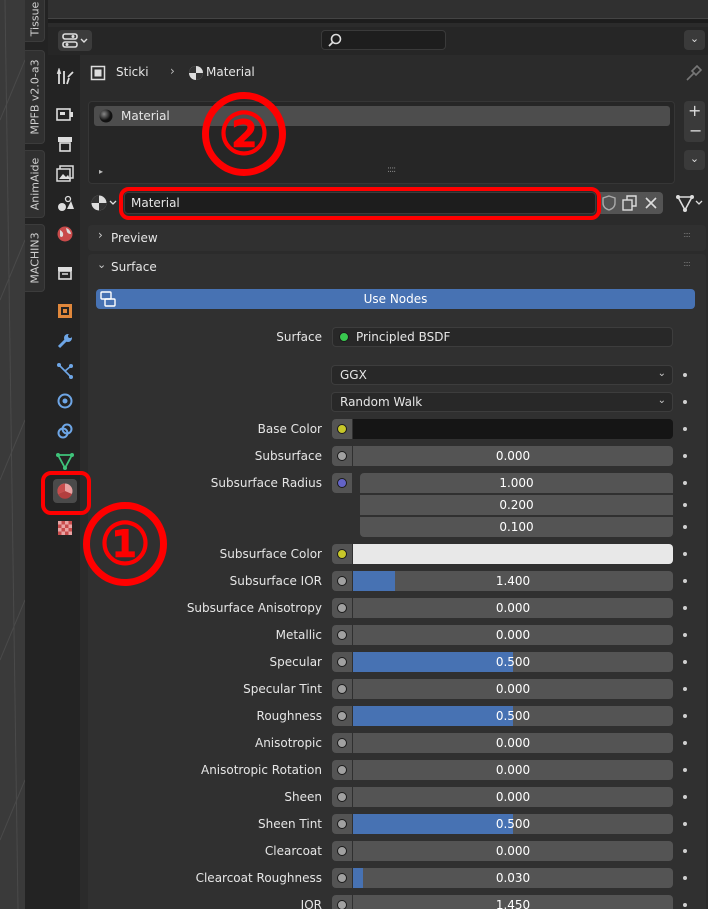  What do you see at coordinates (694, 73) in the screenshot?
I see `pin-icon` at bounding box center [694, 73].